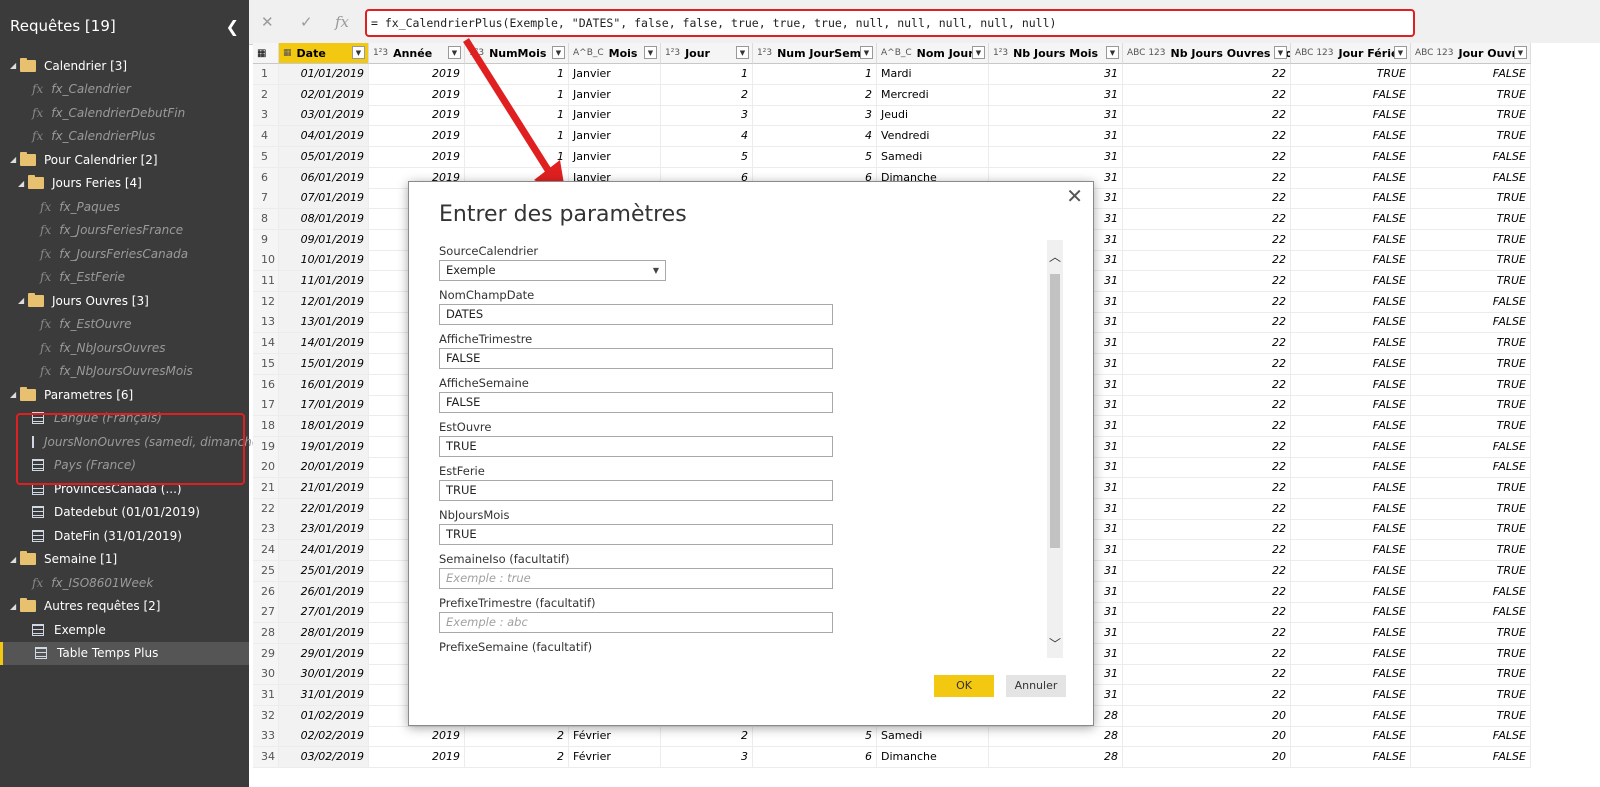 Image resolution: width=1600 pixels, height=787 pixels. Describe the element at coordinates (815, 758) in the screenshot. I see `grid-cell: 6` at that location.